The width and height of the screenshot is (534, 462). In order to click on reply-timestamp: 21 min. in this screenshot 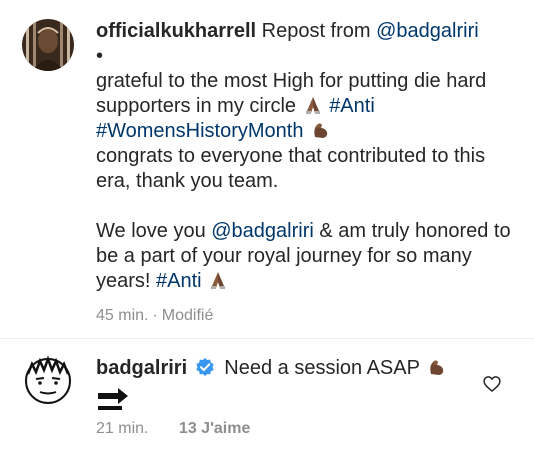, I will do `click(122, 428)`.